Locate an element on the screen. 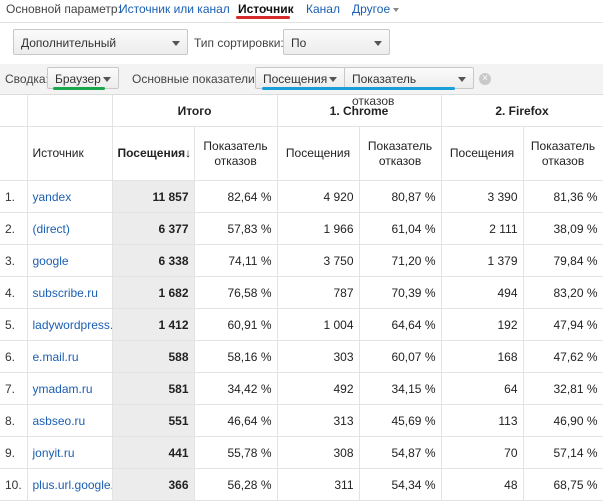 This screenshot has width=603, height=501. firefox-visits-cell: 168 is located at coordinates (482, 356).